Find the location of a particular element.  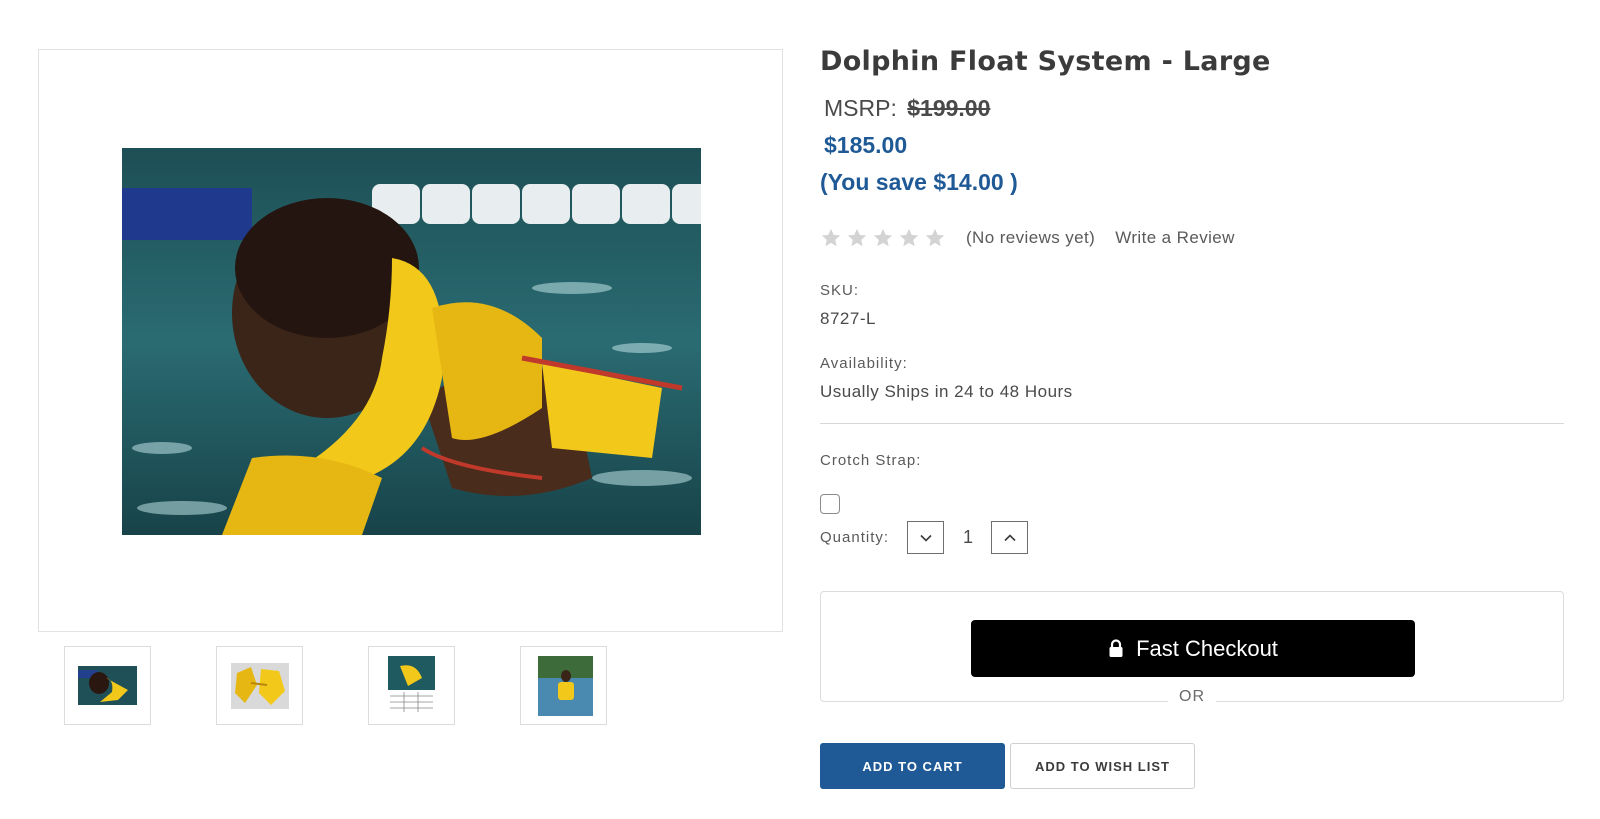

product-title: Dolphin Float System - Large is located at coordinates (1045, 61).